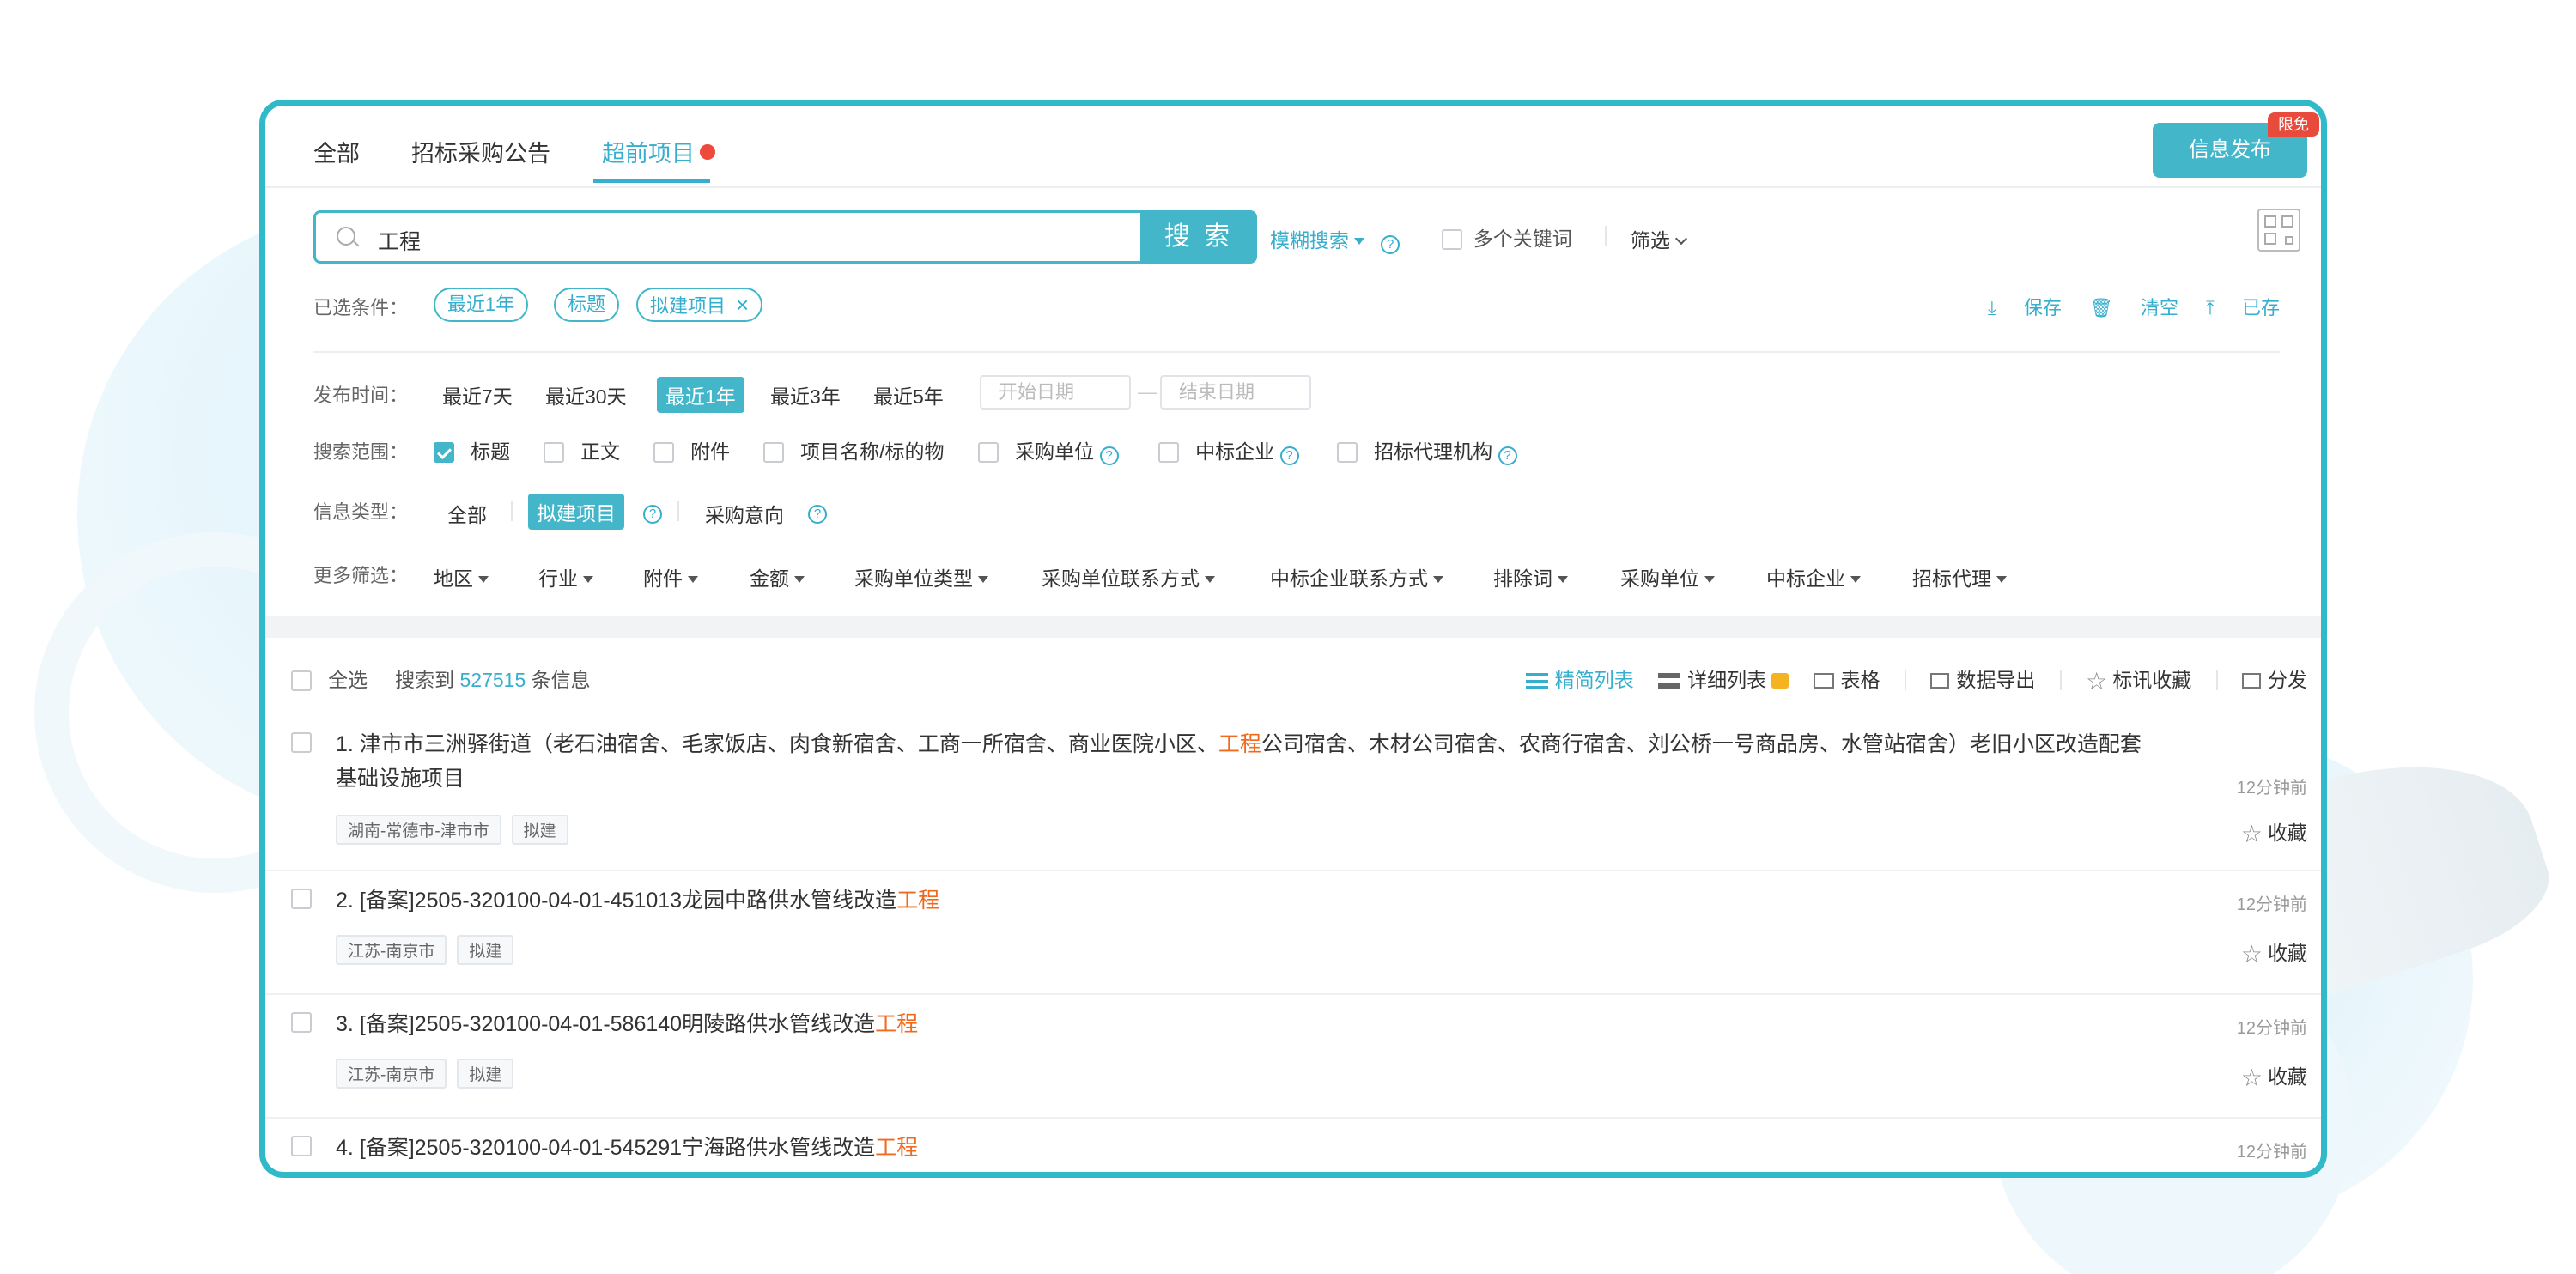 The image size is (2576, 1274). I want to click on info-type-option-selected: 拟建项目, so click(576, 512).